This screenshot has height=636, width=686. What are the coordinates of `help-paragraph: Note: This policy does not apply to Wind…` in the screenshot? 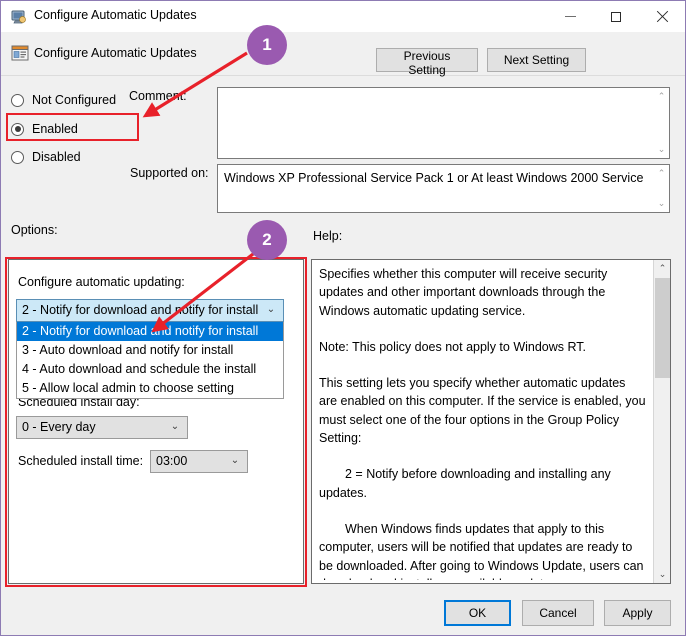 It's located at (453, 346).